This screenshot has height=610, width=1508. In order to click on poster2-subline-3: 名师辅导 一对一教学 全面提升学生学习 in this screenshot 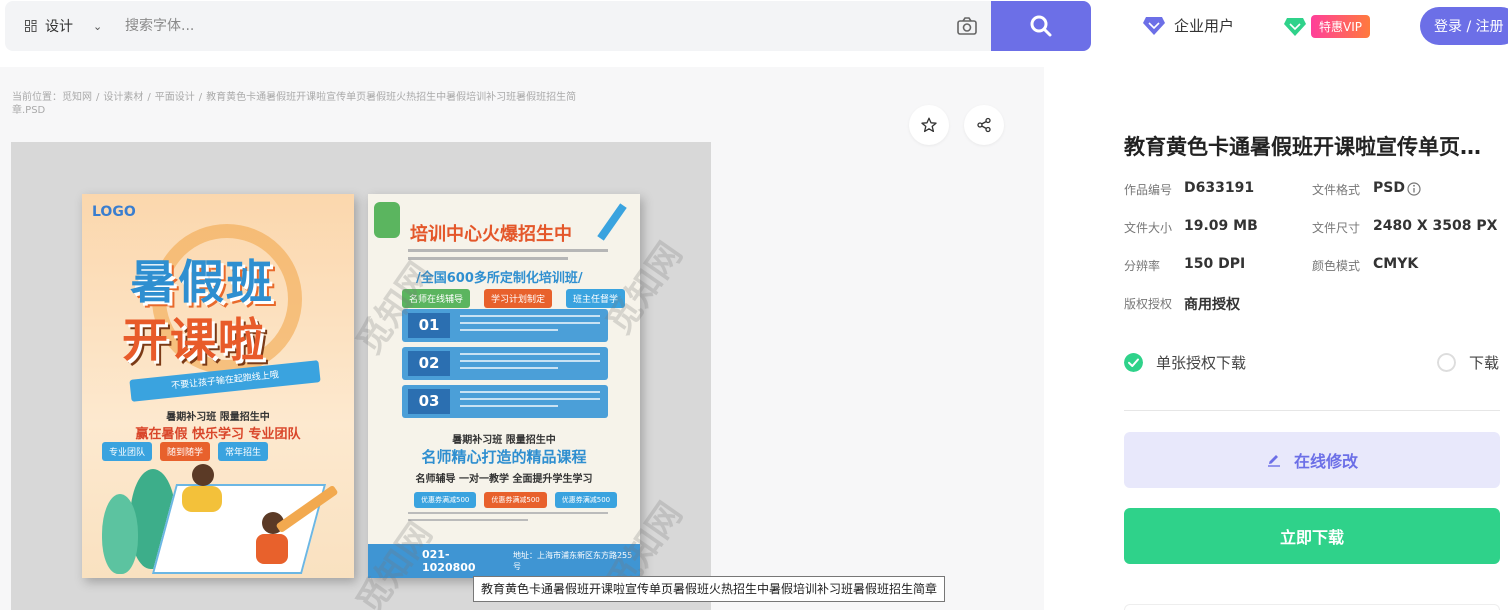, I will do `click(504, 479)`.